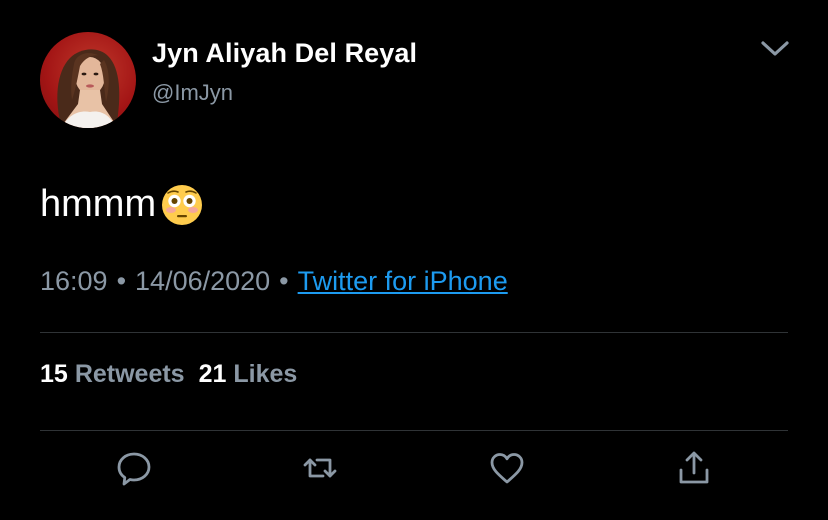 The width and height of the screenshot is (828, 520). I want to click on avatar, so click(88, 80).